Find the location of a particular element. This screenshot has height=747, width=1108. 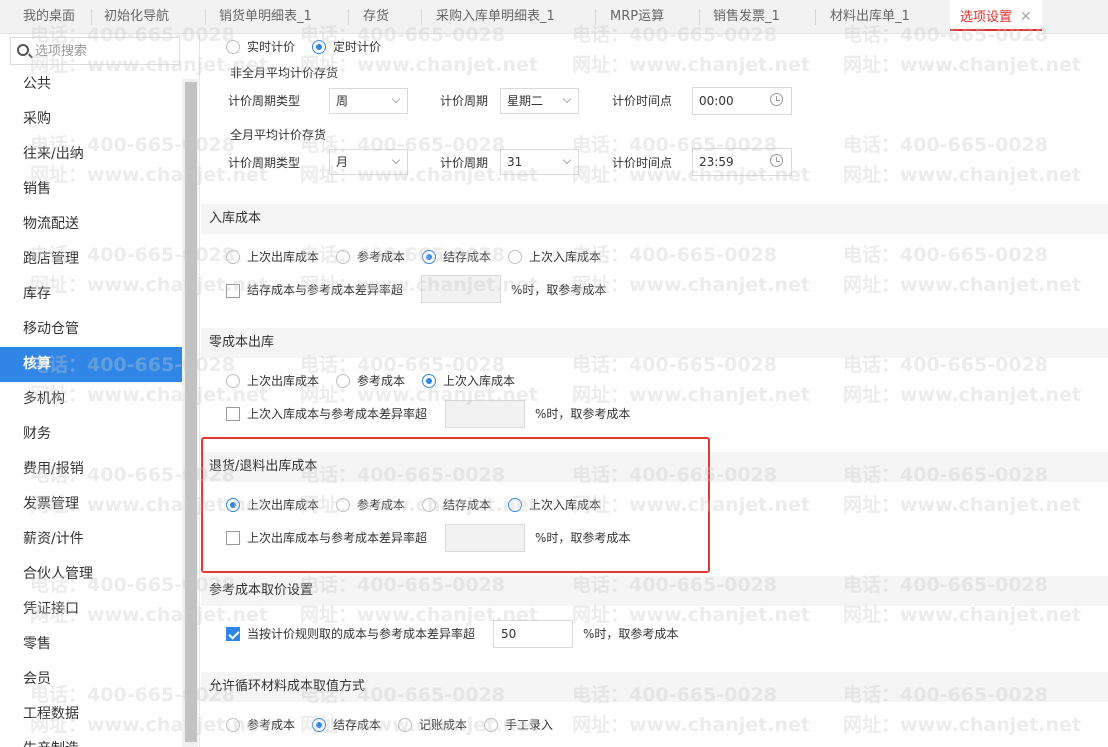

month-cycle-type-select: 月 is located at coordinates (368, 162).